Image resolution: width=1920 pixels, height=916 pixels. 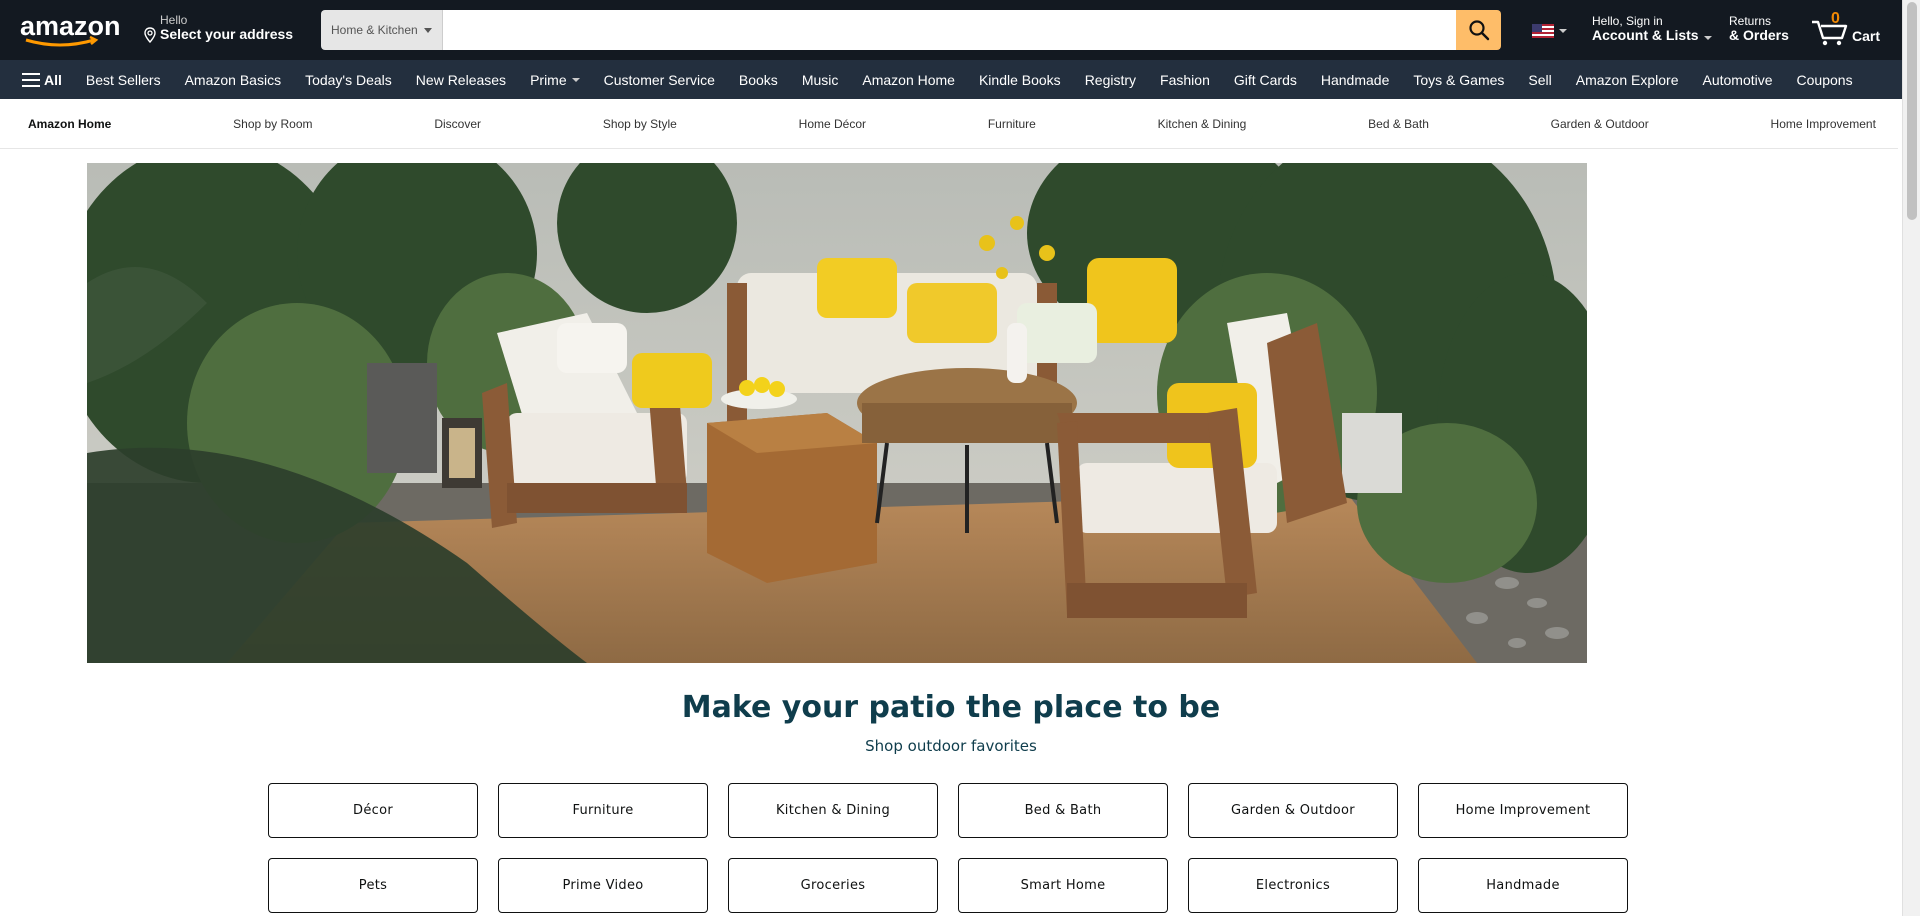 I want to click on search-button, so click(x=1478, y=30).